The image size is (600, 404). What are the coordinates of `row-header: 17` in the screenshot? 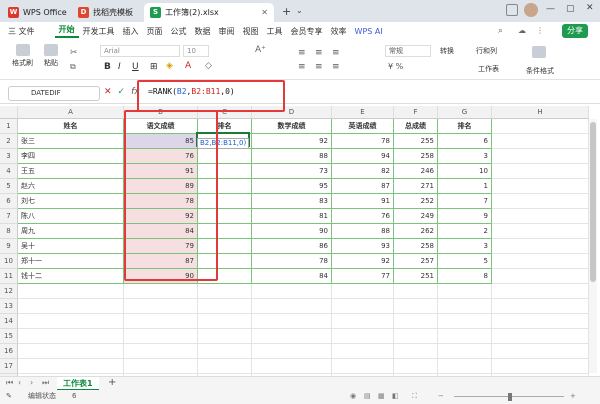 It's located at (9, 366).